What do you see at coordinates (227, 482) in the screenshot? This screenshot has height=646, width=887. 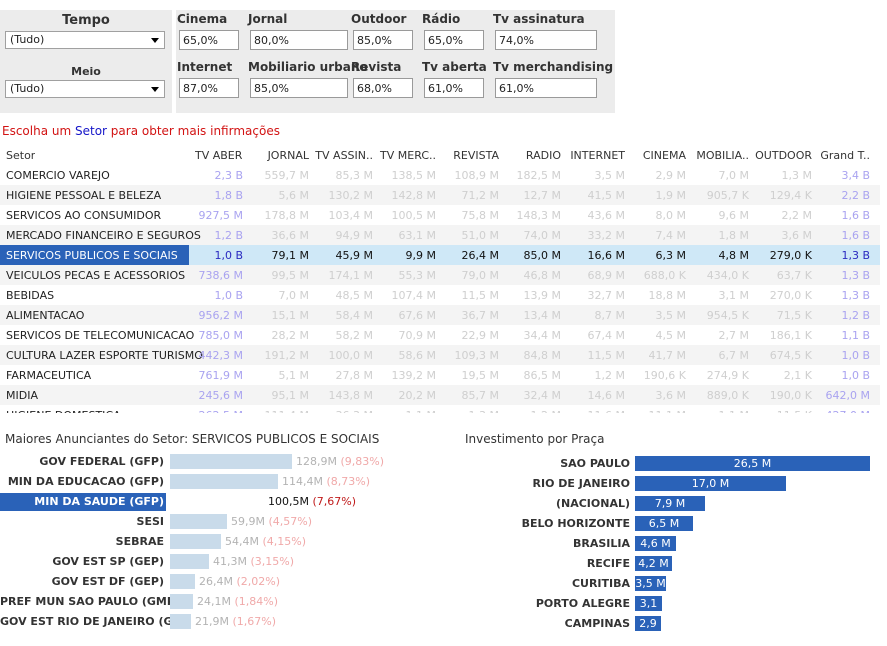 I see `advertiser-bar-row: MIN DA EDUCACAO (GFP) 114,4M (8,73%)` at bounding box center [227, 482].